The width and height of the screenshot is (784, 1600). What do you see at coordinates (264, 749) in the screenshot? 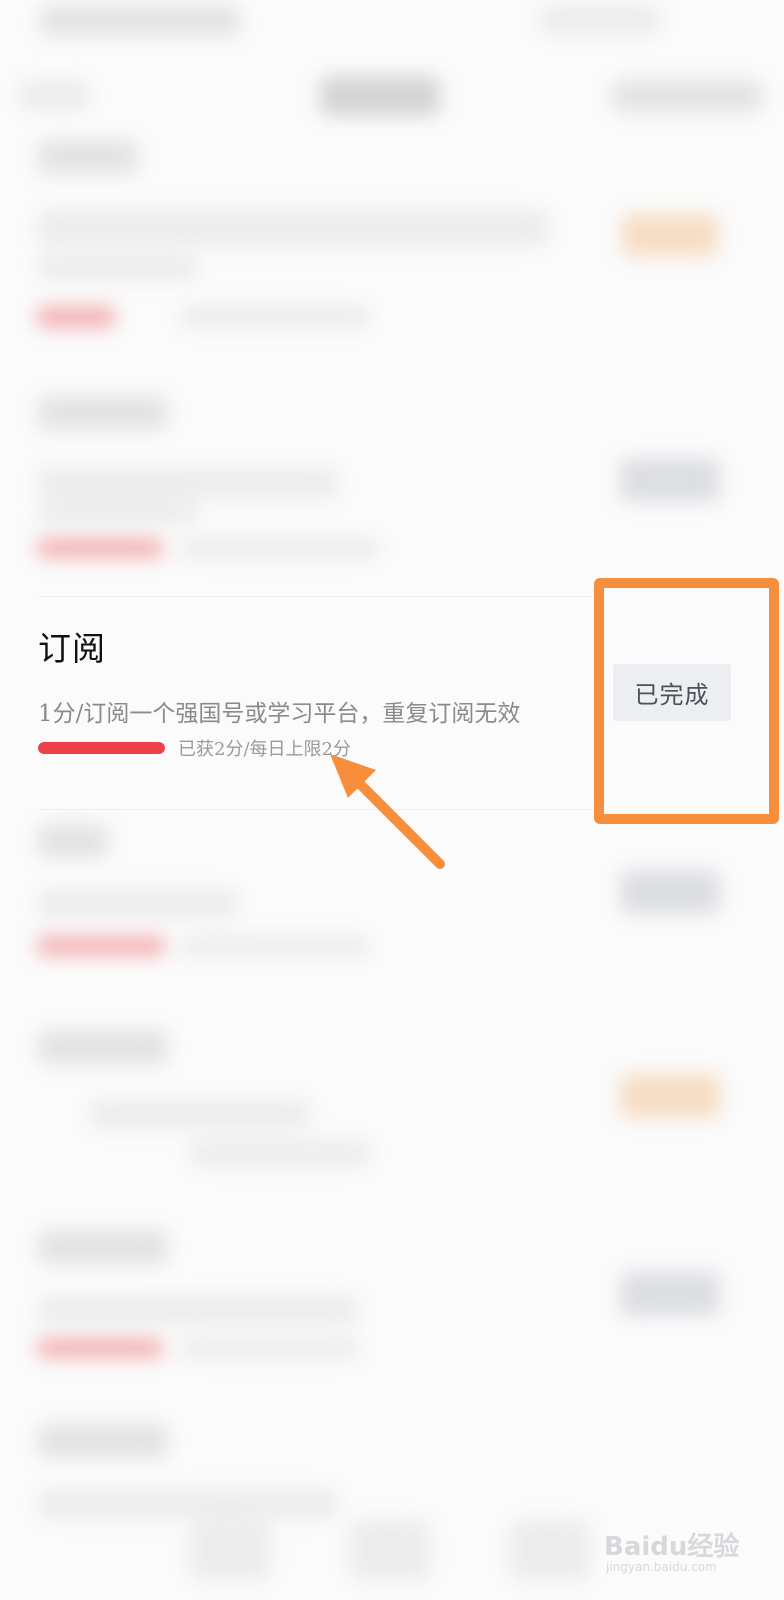
I see `task-progress-text: 已获2分/每日上限2分` at bounding box center [264, 749].